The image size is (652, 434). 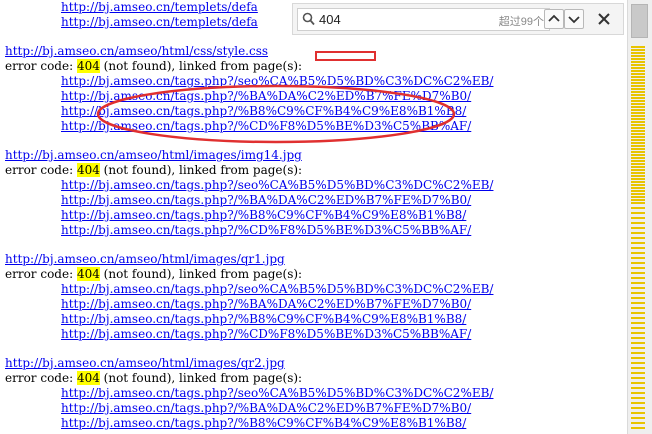 I want to click on match-count: 超过99个, so click(x=521, y=22).